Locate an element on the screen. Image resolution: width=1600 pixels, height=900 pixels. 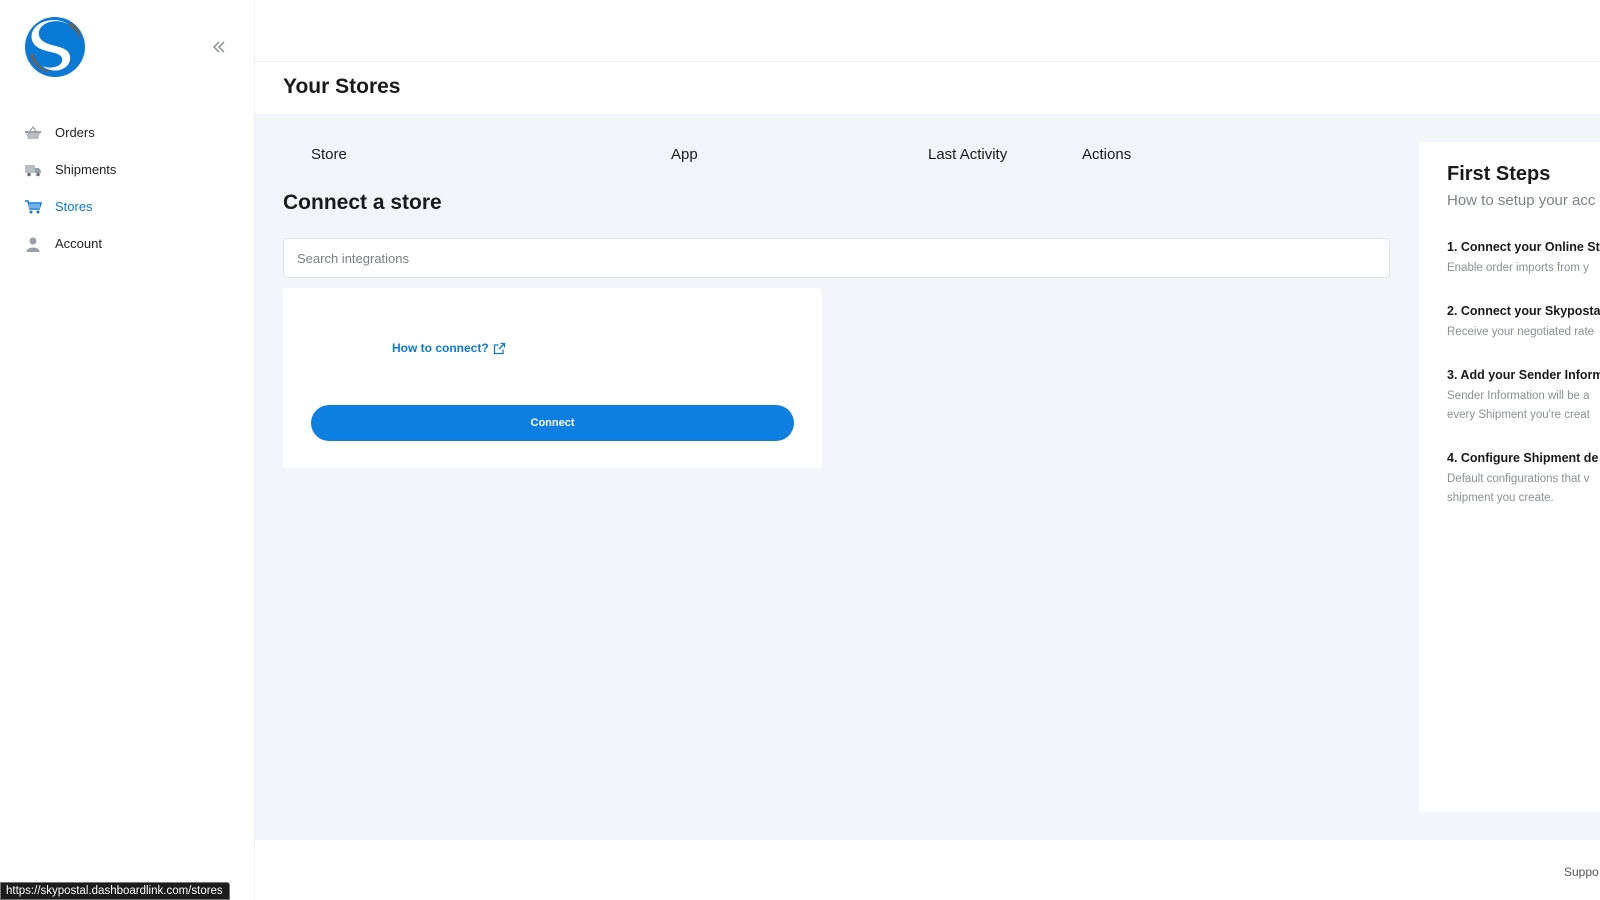
sidebar-item-account: Account is located at coordinates (127, 243).